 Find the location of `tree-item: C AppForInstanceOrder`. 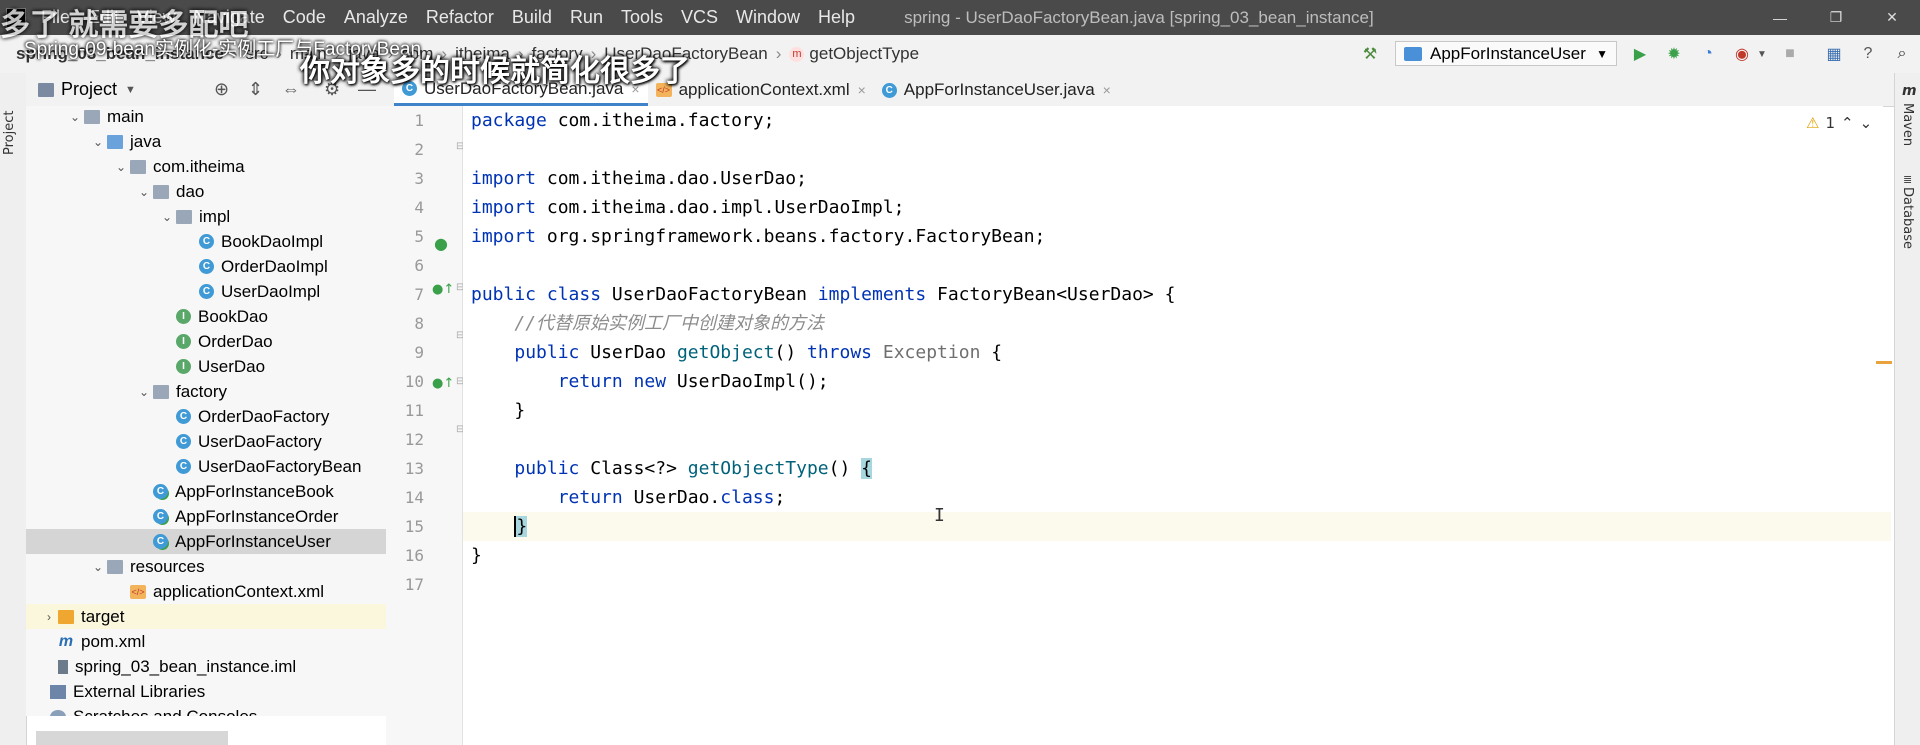

tree-item: C AppForInstanceOrder is located at coordinates (206, 516).